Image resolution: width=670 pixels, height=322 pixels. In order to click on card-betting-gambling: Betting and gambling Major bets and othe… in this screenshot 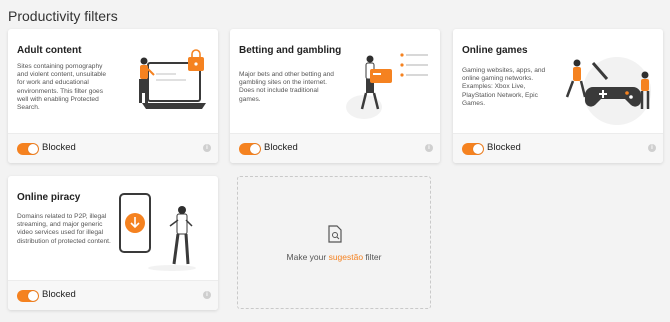, I will do `click(335, 96)`.